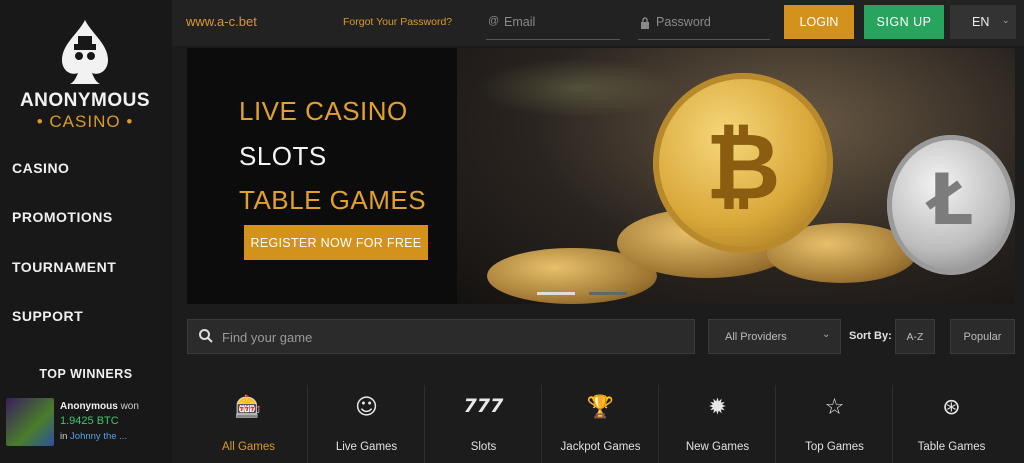 This screenshot has height=463, width=1024. Describe the element at coordinates (756, 337) in the screenshot. I see `provider-value: All Providers` at that location.